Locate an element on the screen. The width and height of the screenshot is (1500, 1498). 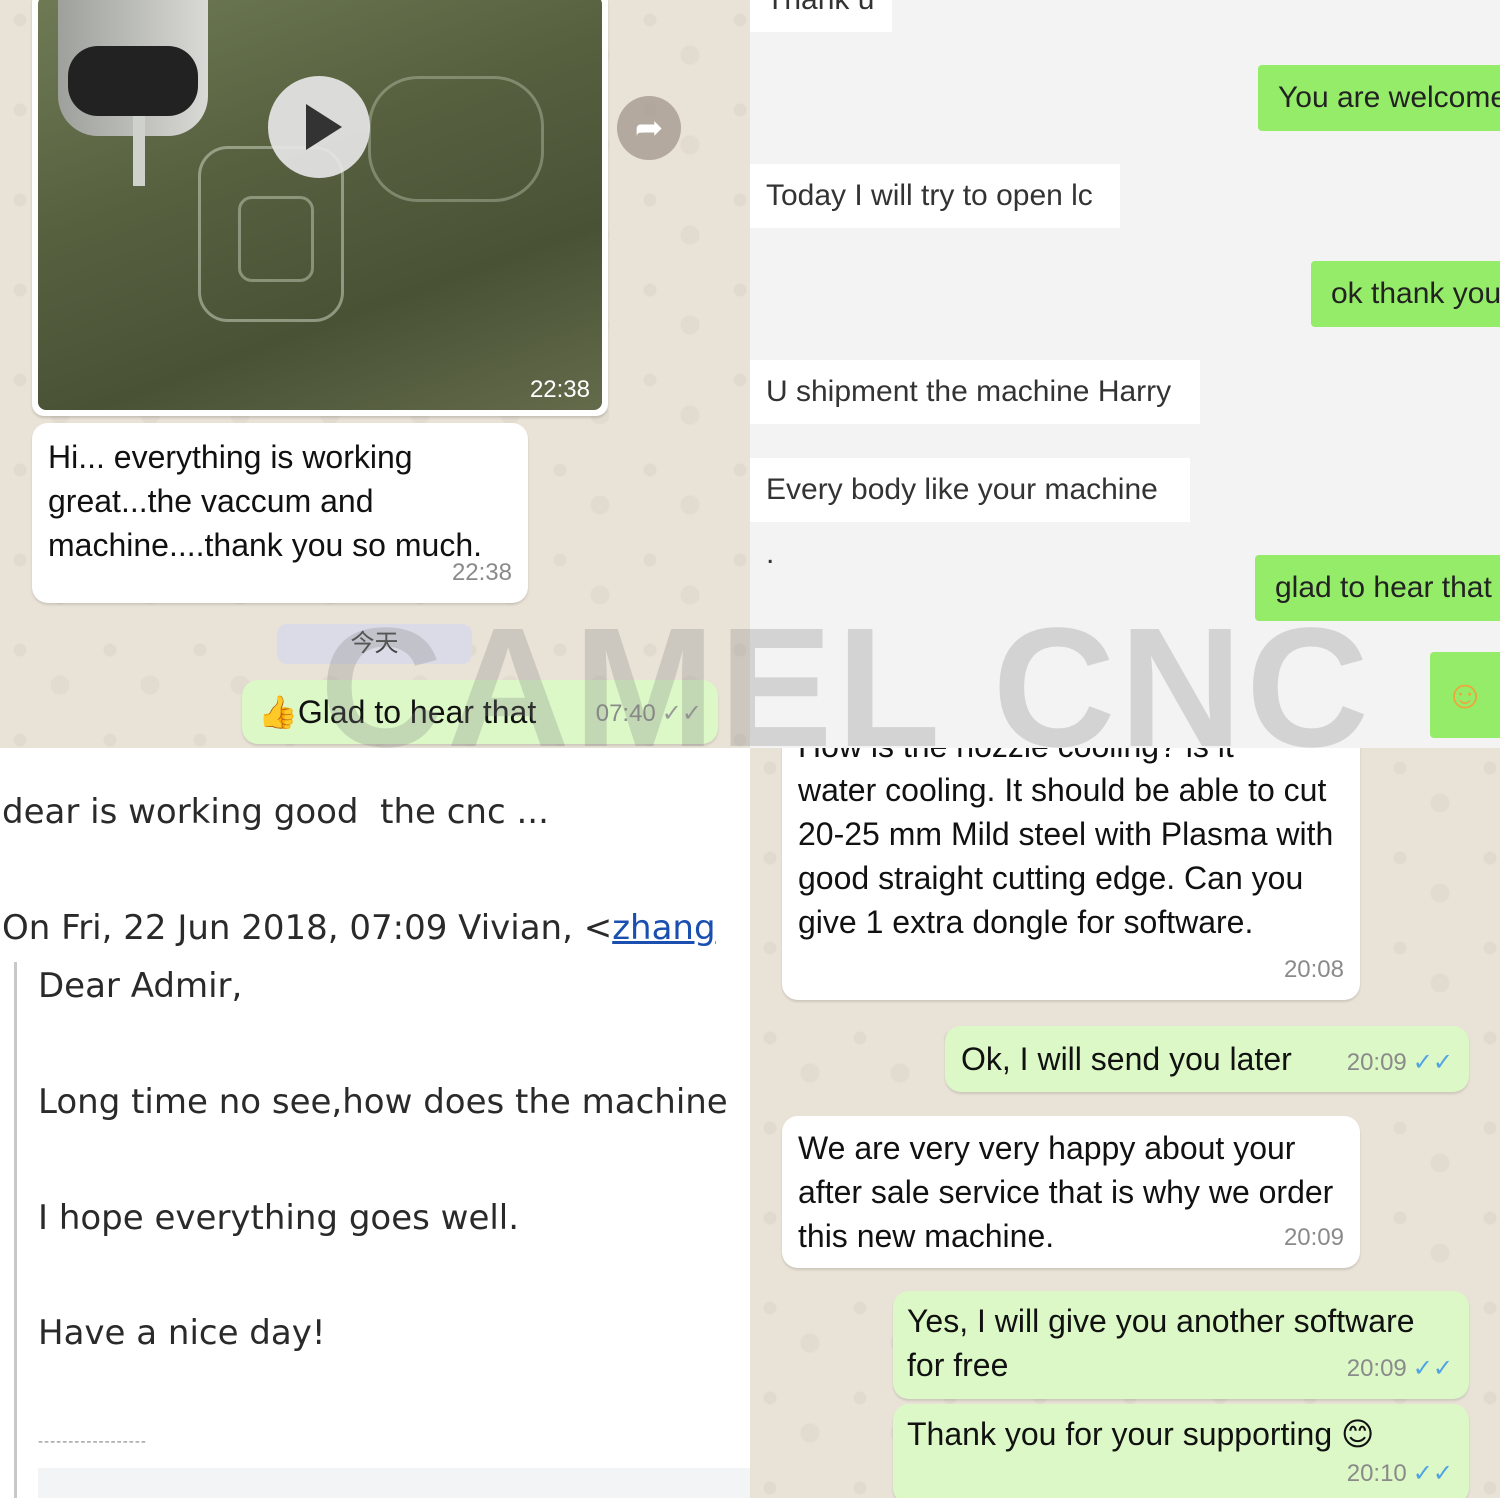
outgoing-message: Thank you for your supporting 😊 20:10 ✓✓ is located at coordinates (1181, 1451).